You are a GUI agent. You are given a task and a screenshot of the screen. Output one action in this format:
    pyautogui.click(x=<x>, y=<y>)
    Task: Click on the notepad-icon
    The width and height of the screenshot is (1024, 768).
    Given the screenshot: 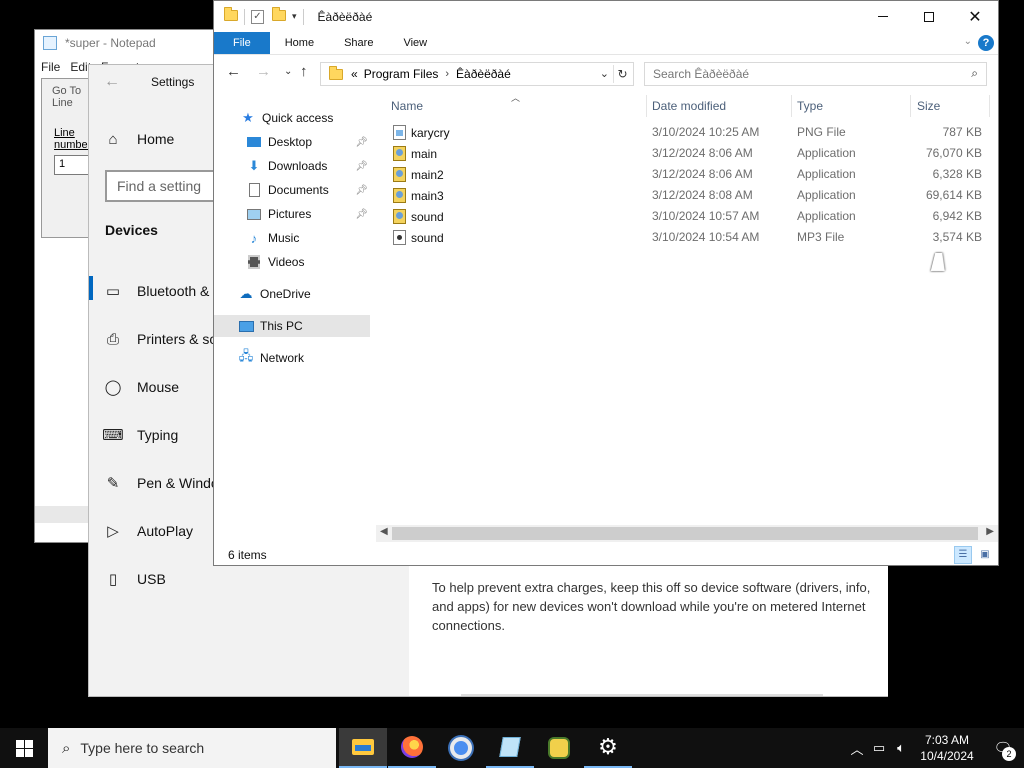 What is the action you would take?
    pyautogui.click(x=510, y=747)
    